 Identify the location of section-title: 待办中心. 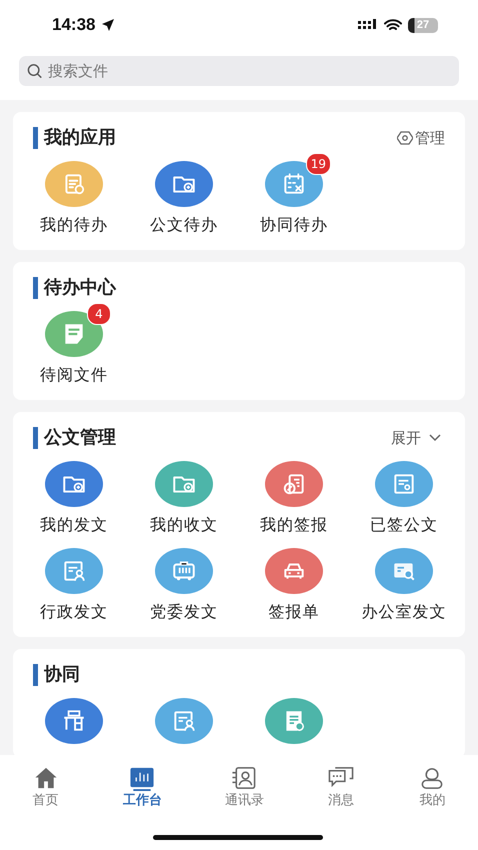
(74, 288).